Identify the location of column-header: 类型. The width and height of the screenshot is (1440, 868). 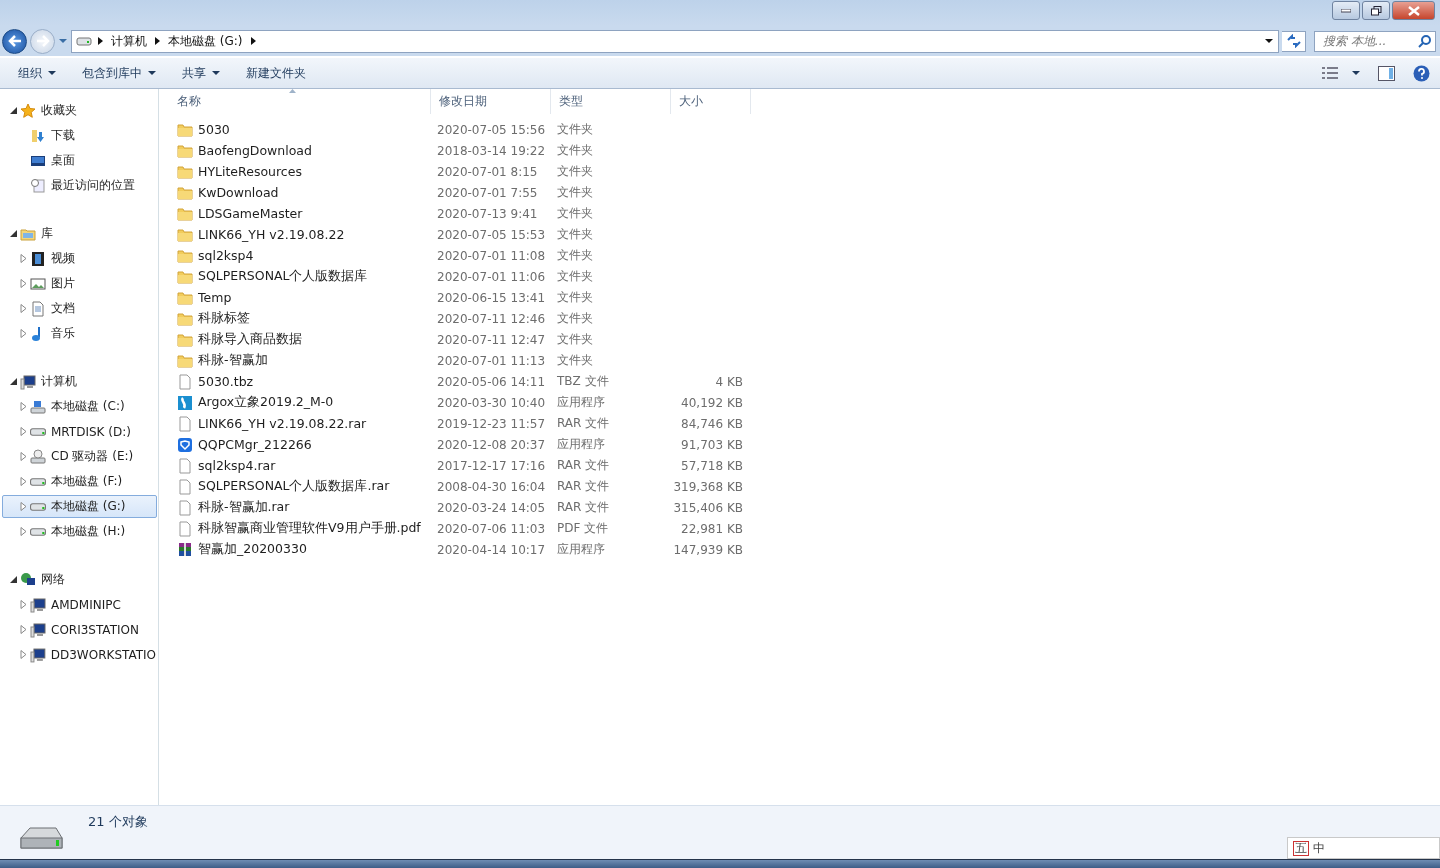
(611, 101).